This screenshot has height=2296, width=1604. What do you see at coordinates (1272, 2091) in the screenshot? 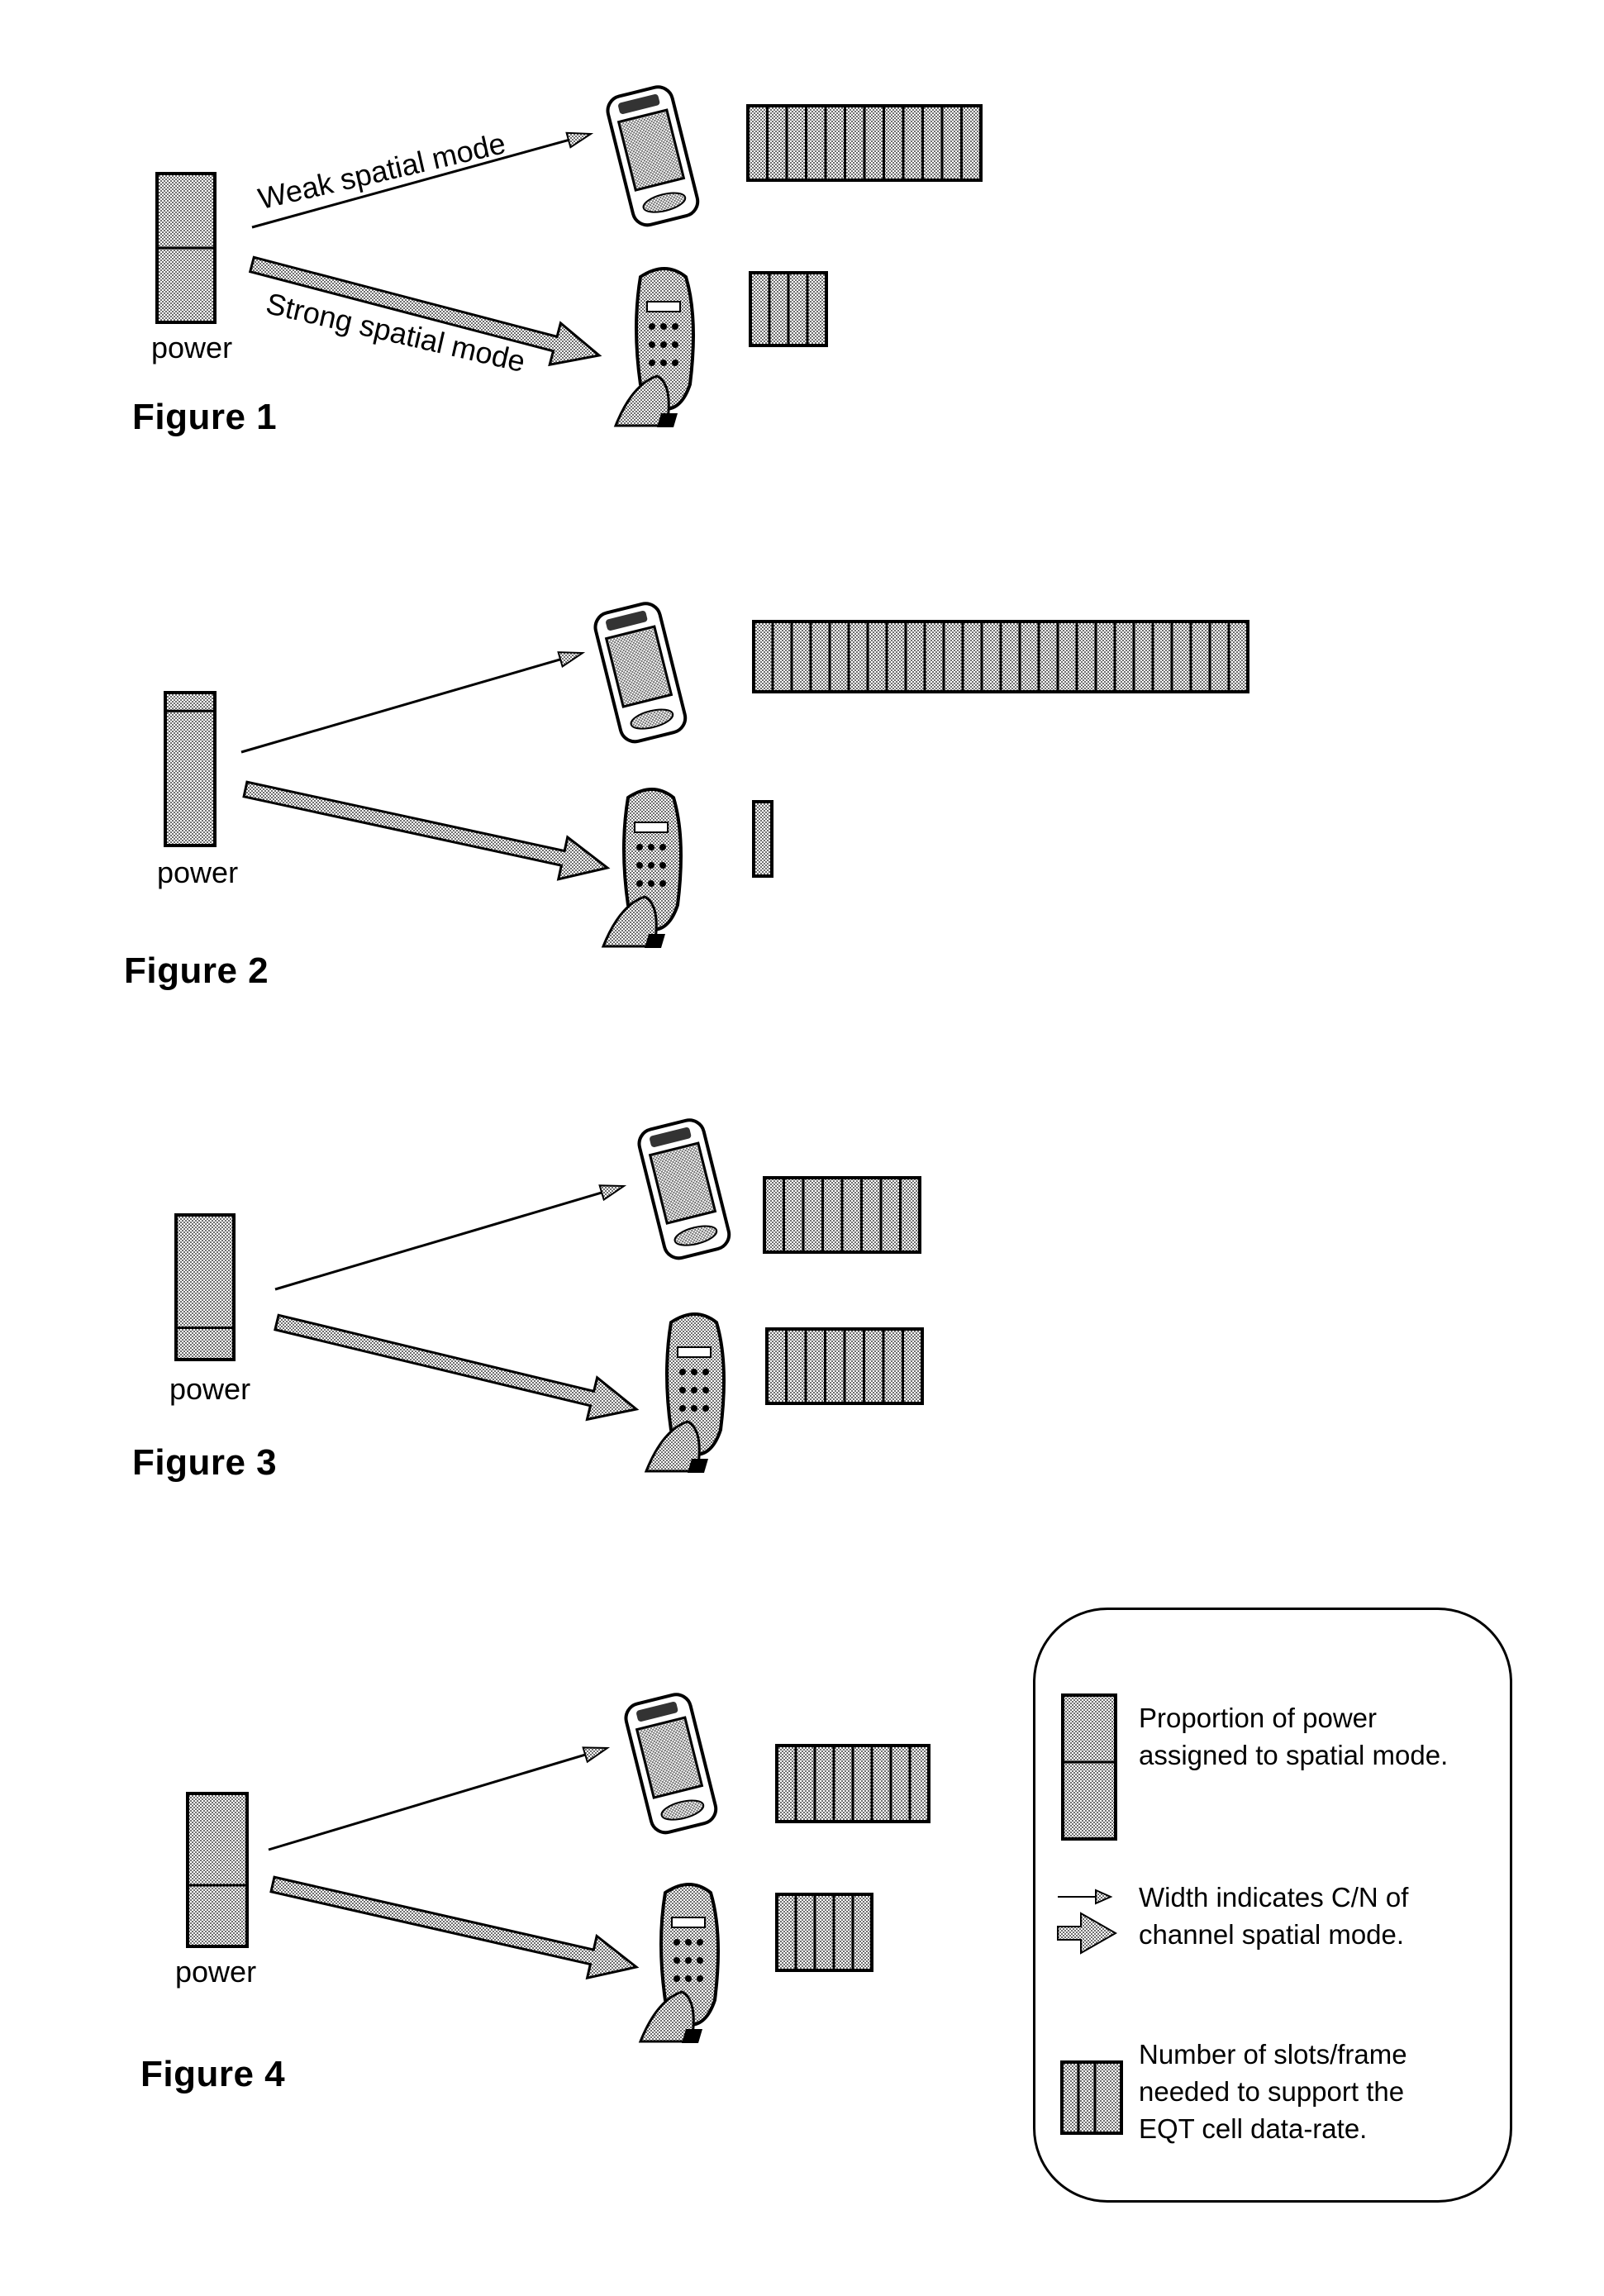
I see `legend-slots-line-2: needed to support the` at bounding box center [1272, 2091].